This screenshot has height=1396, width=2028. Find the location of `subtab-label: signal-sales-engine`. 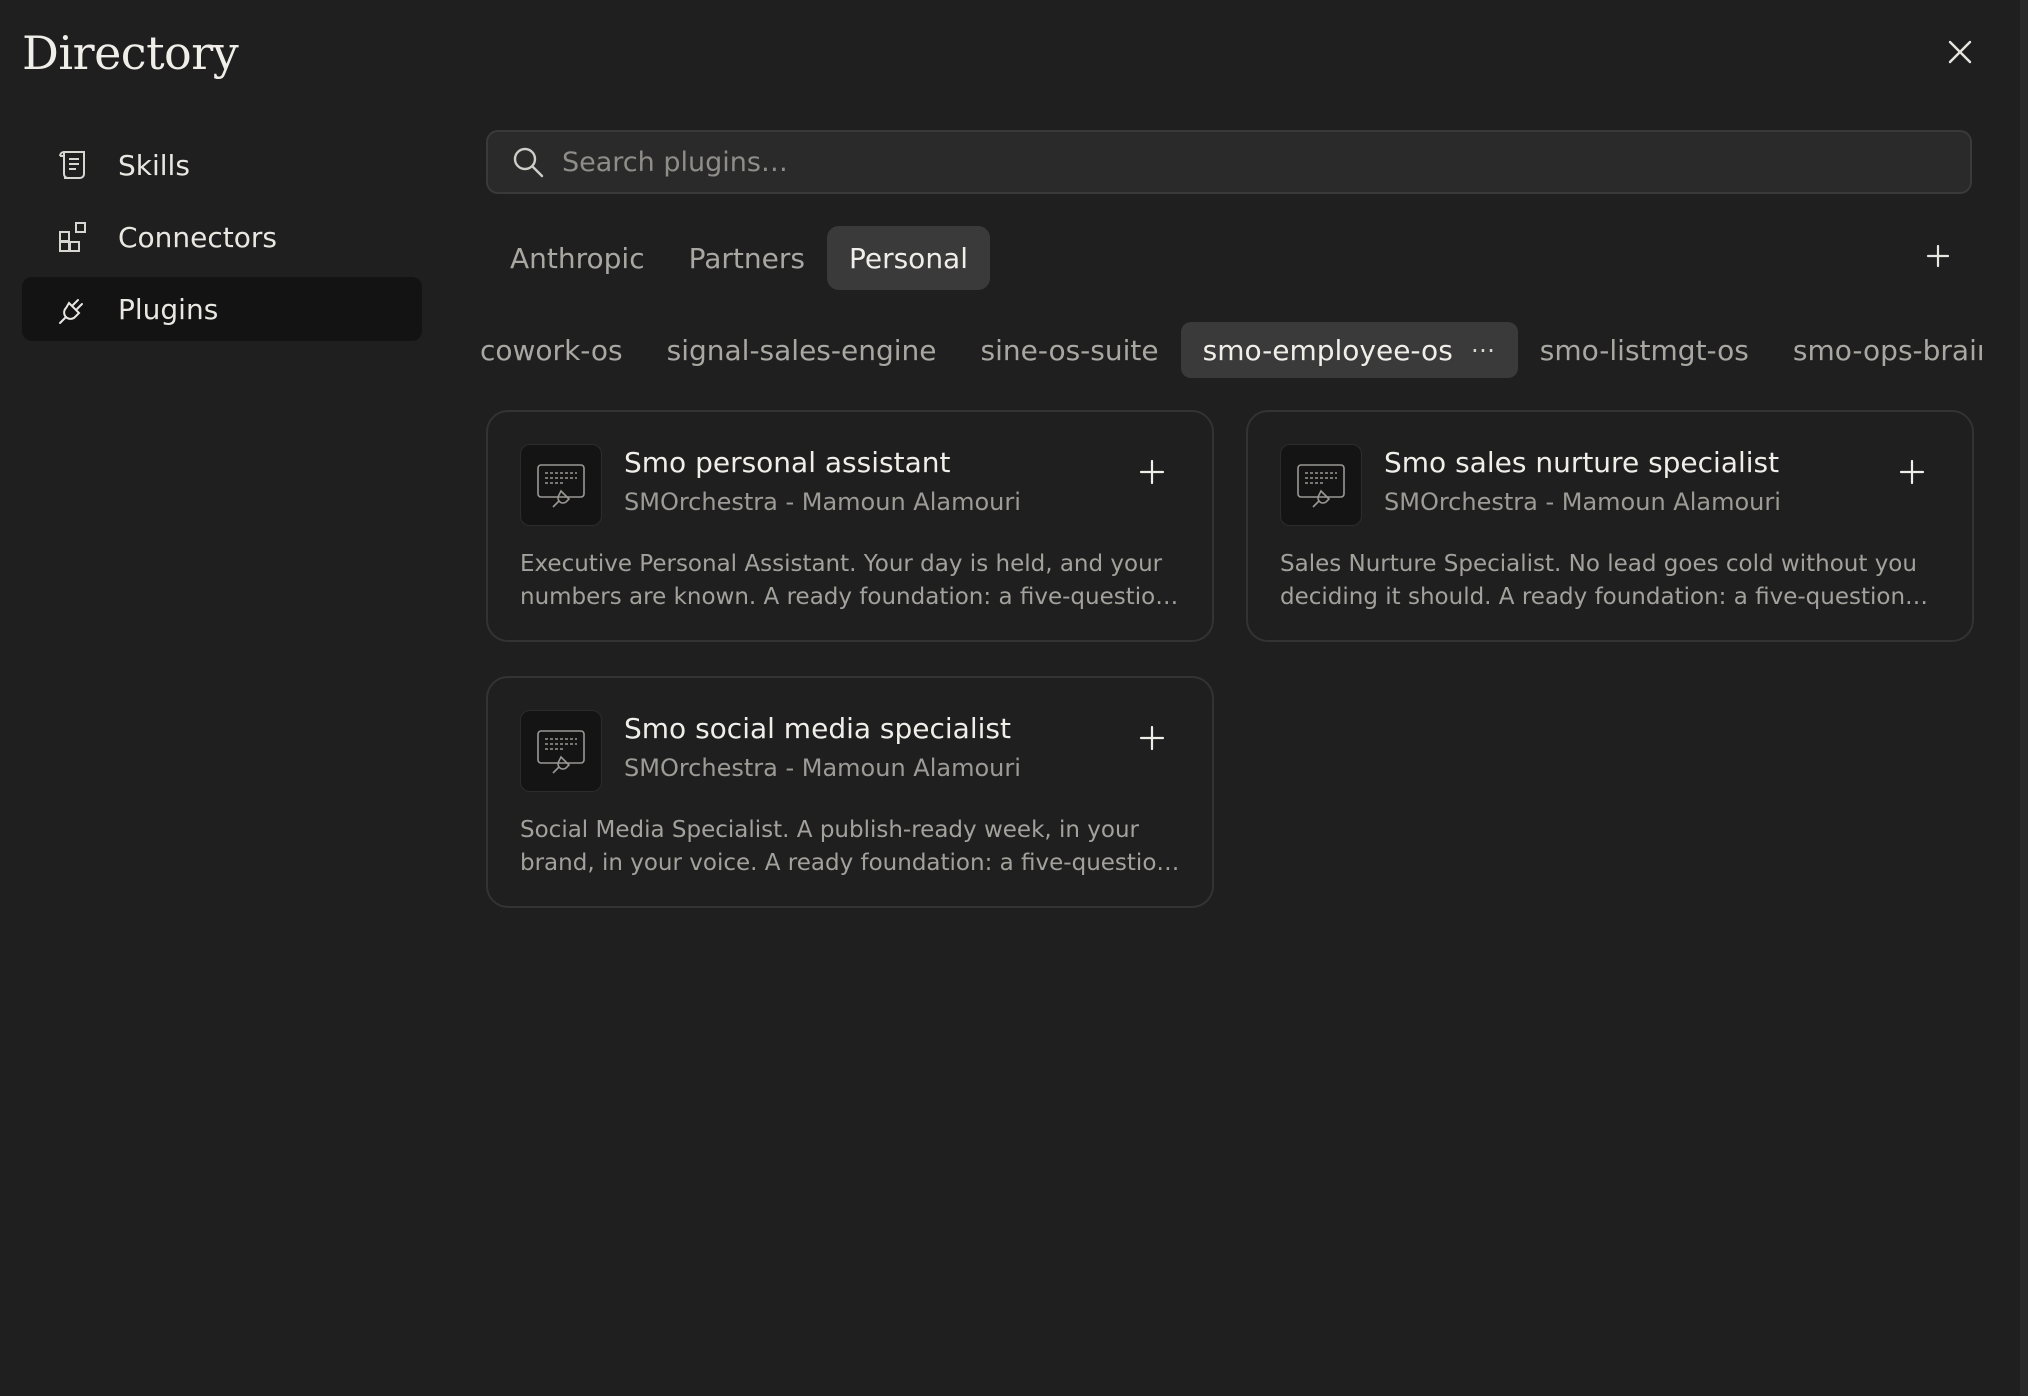

subtab-label: signal-sales-engine is located at coordinates (801, 350).